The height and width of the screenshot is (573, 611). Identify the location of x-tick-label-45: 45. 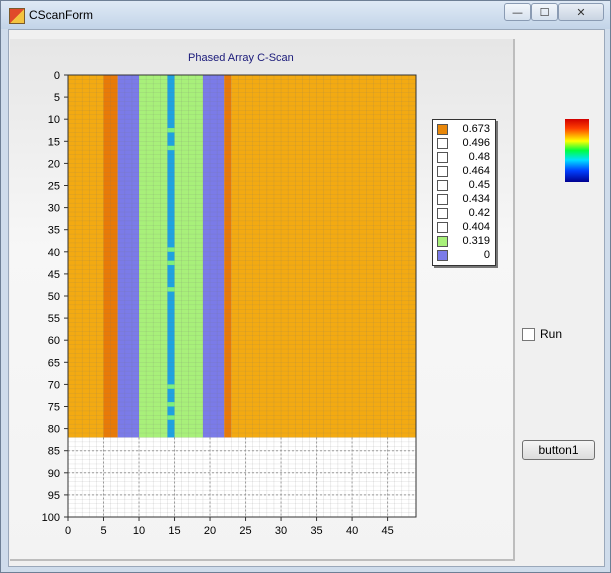
(387, 531).